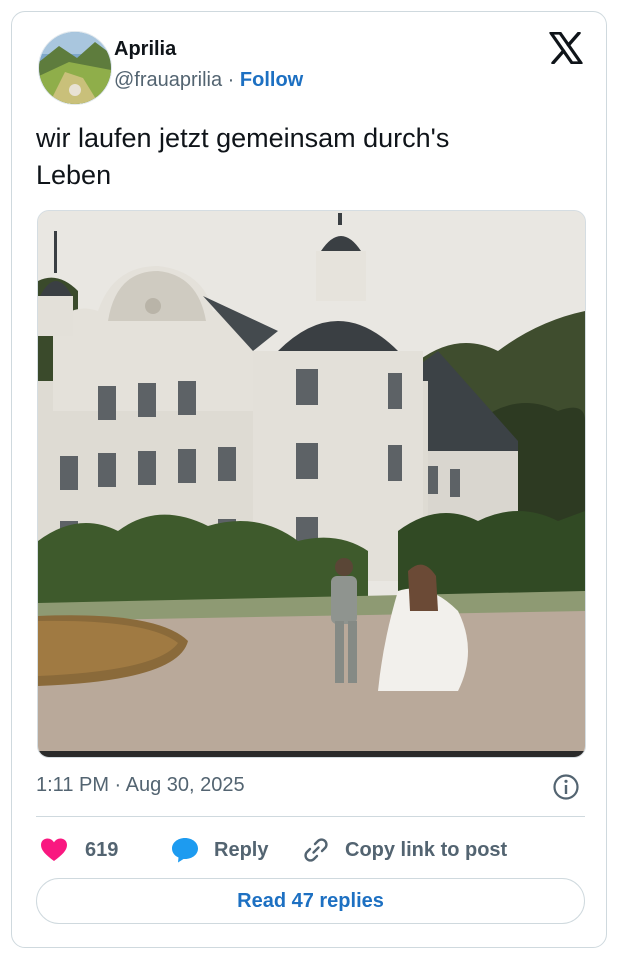  I want to click on follow-button: Follow, so click(271, 80).